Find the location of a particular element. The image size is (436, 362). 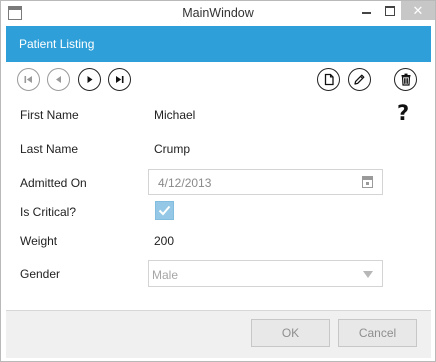

last-record-button is located at coordinates (119, 79).